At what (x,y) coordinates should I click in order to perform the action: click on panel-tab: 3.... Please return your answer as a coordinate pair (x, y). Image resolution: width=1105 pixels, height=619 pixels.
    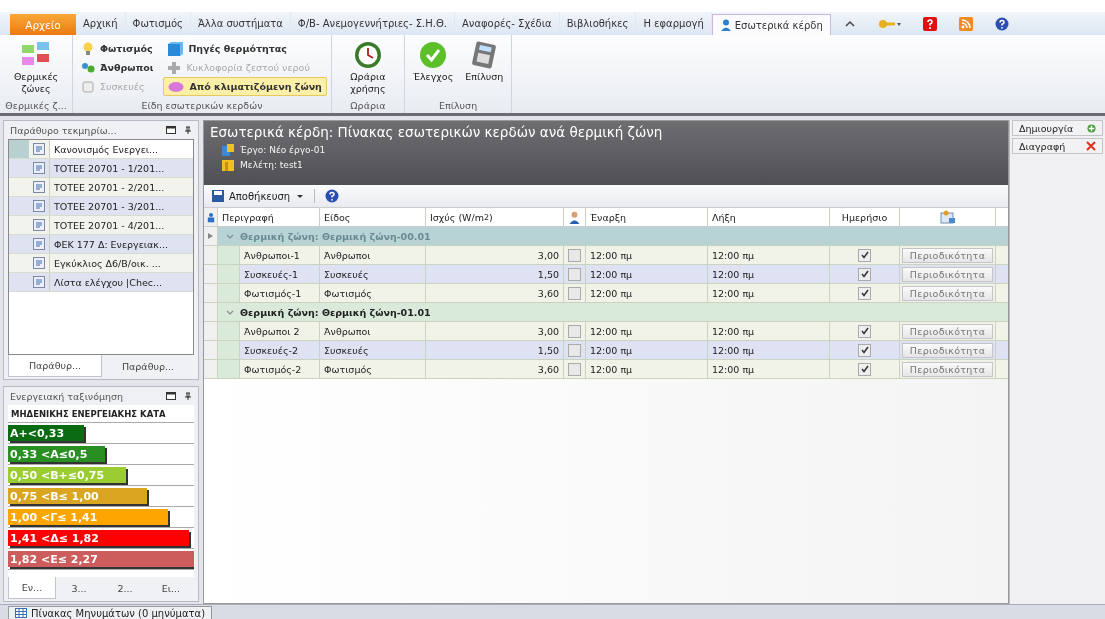
    Looking at the image, I should click on (79, 588).